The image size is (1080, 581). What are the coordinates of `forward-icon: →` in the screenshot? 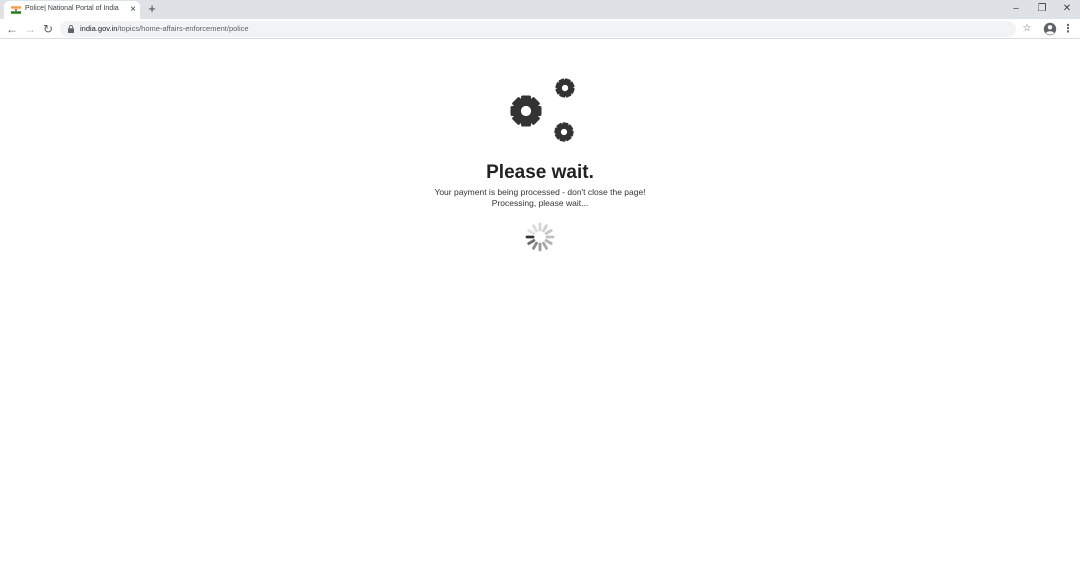 It's located at (30, 29).